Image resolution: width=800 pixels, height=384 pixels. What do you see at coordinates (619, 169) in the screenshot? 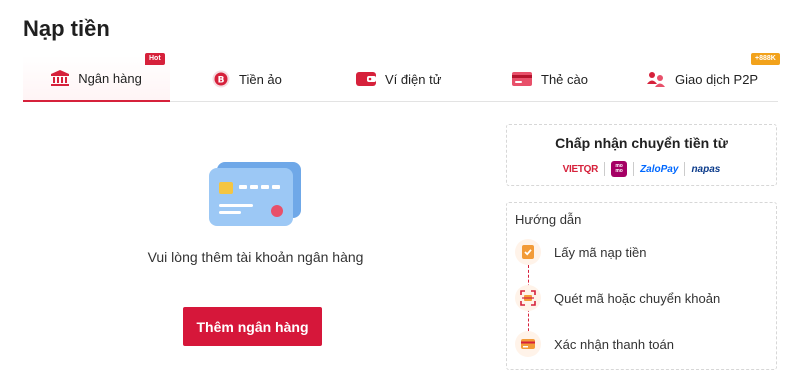
I see `momo-logo: mo mo` at bounding box center [619, 169].